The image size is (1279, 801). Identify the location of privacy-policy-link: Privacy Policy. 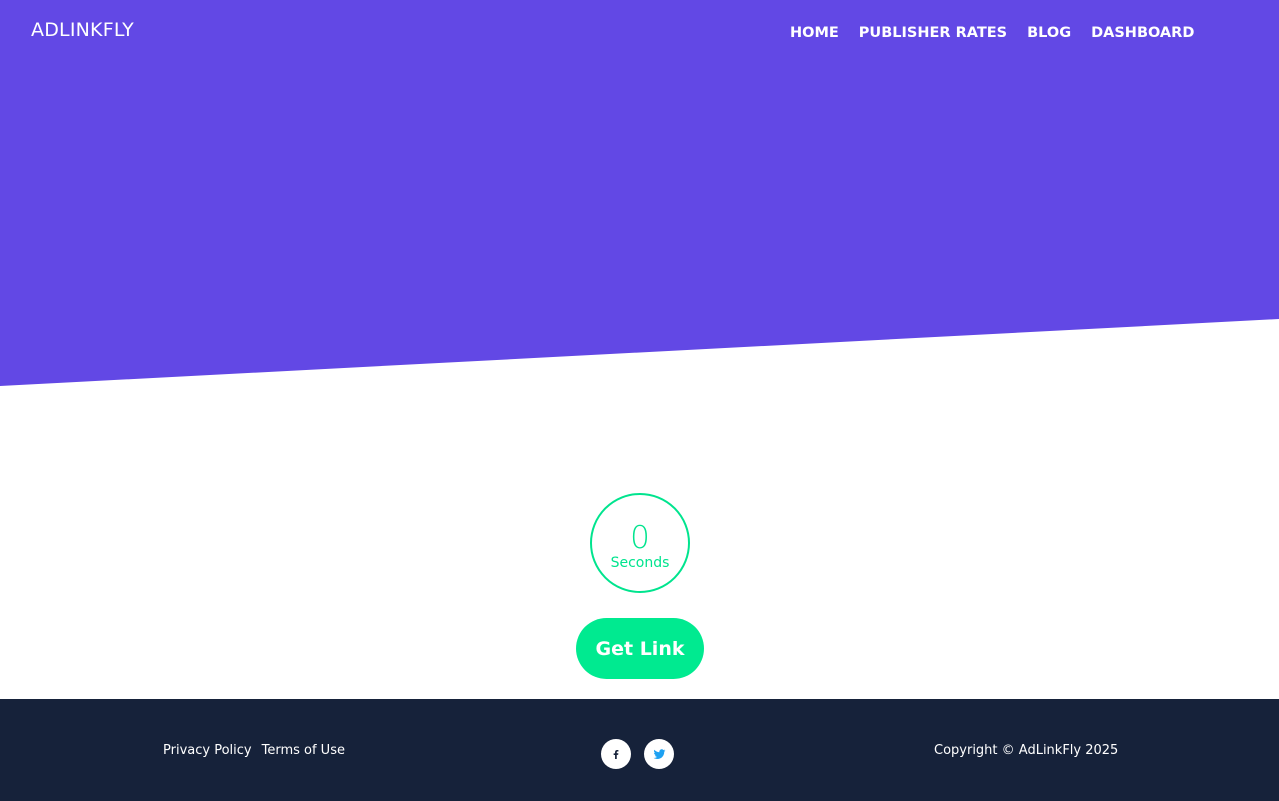
(207, 751).